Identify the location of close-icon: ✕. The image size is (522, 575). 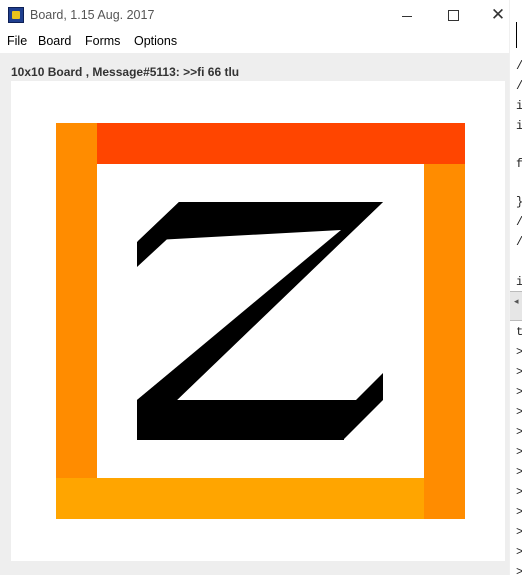
(498, 15).